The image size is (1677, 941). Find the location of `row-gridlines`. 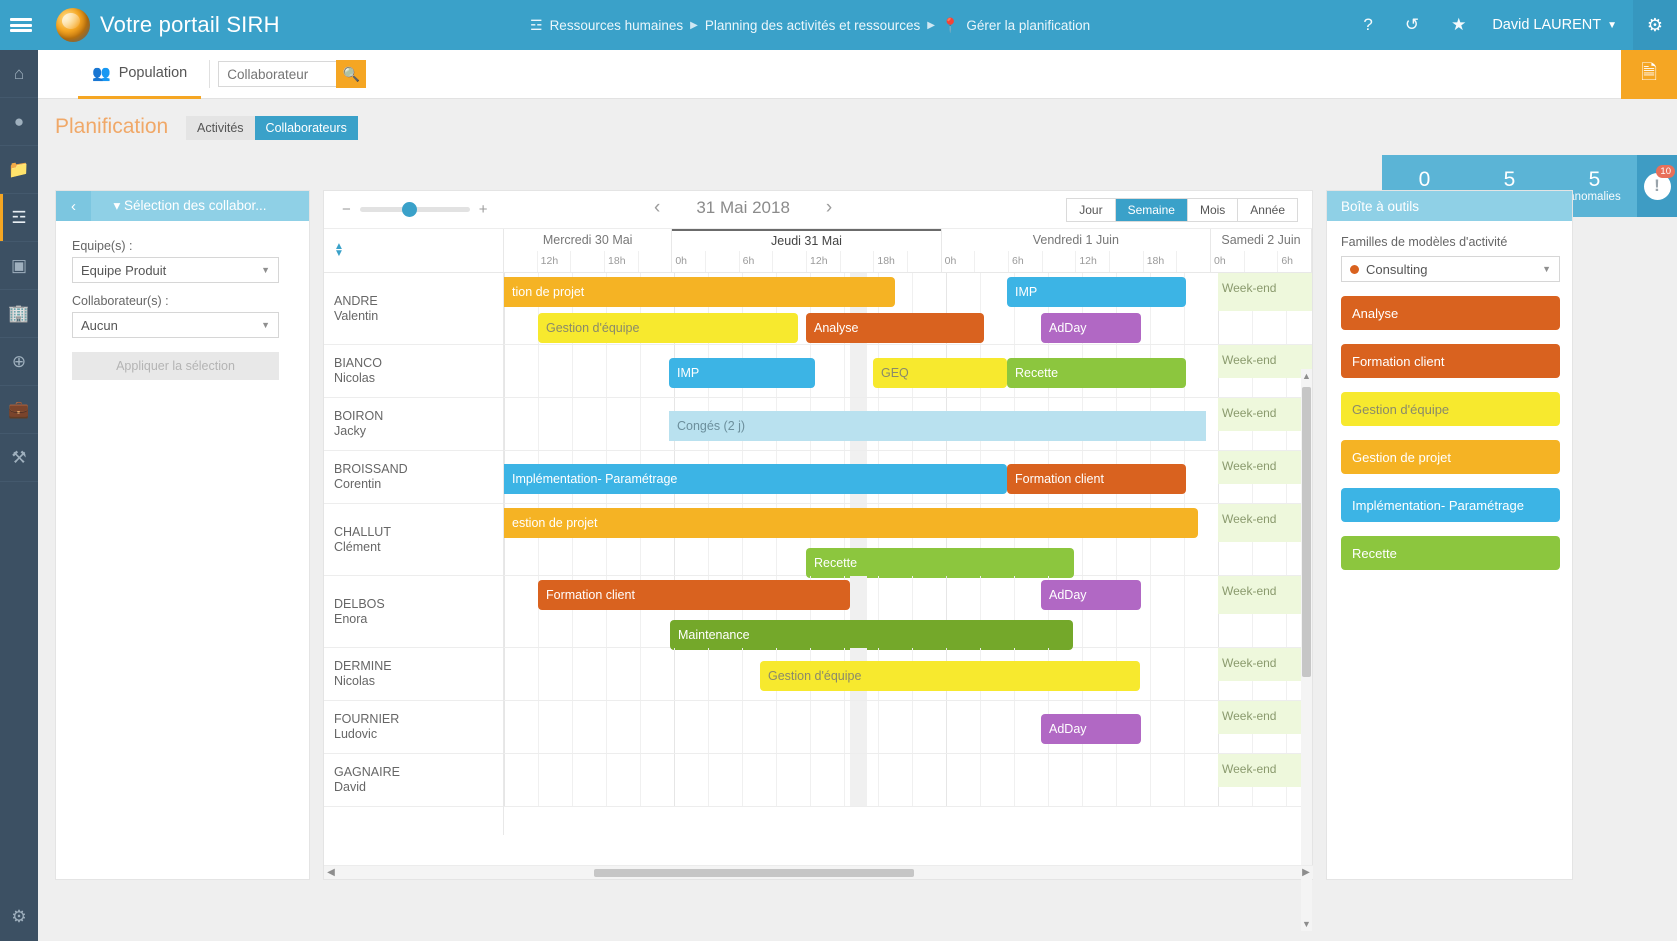

row-gridlines is located at coordinates (908, 780).